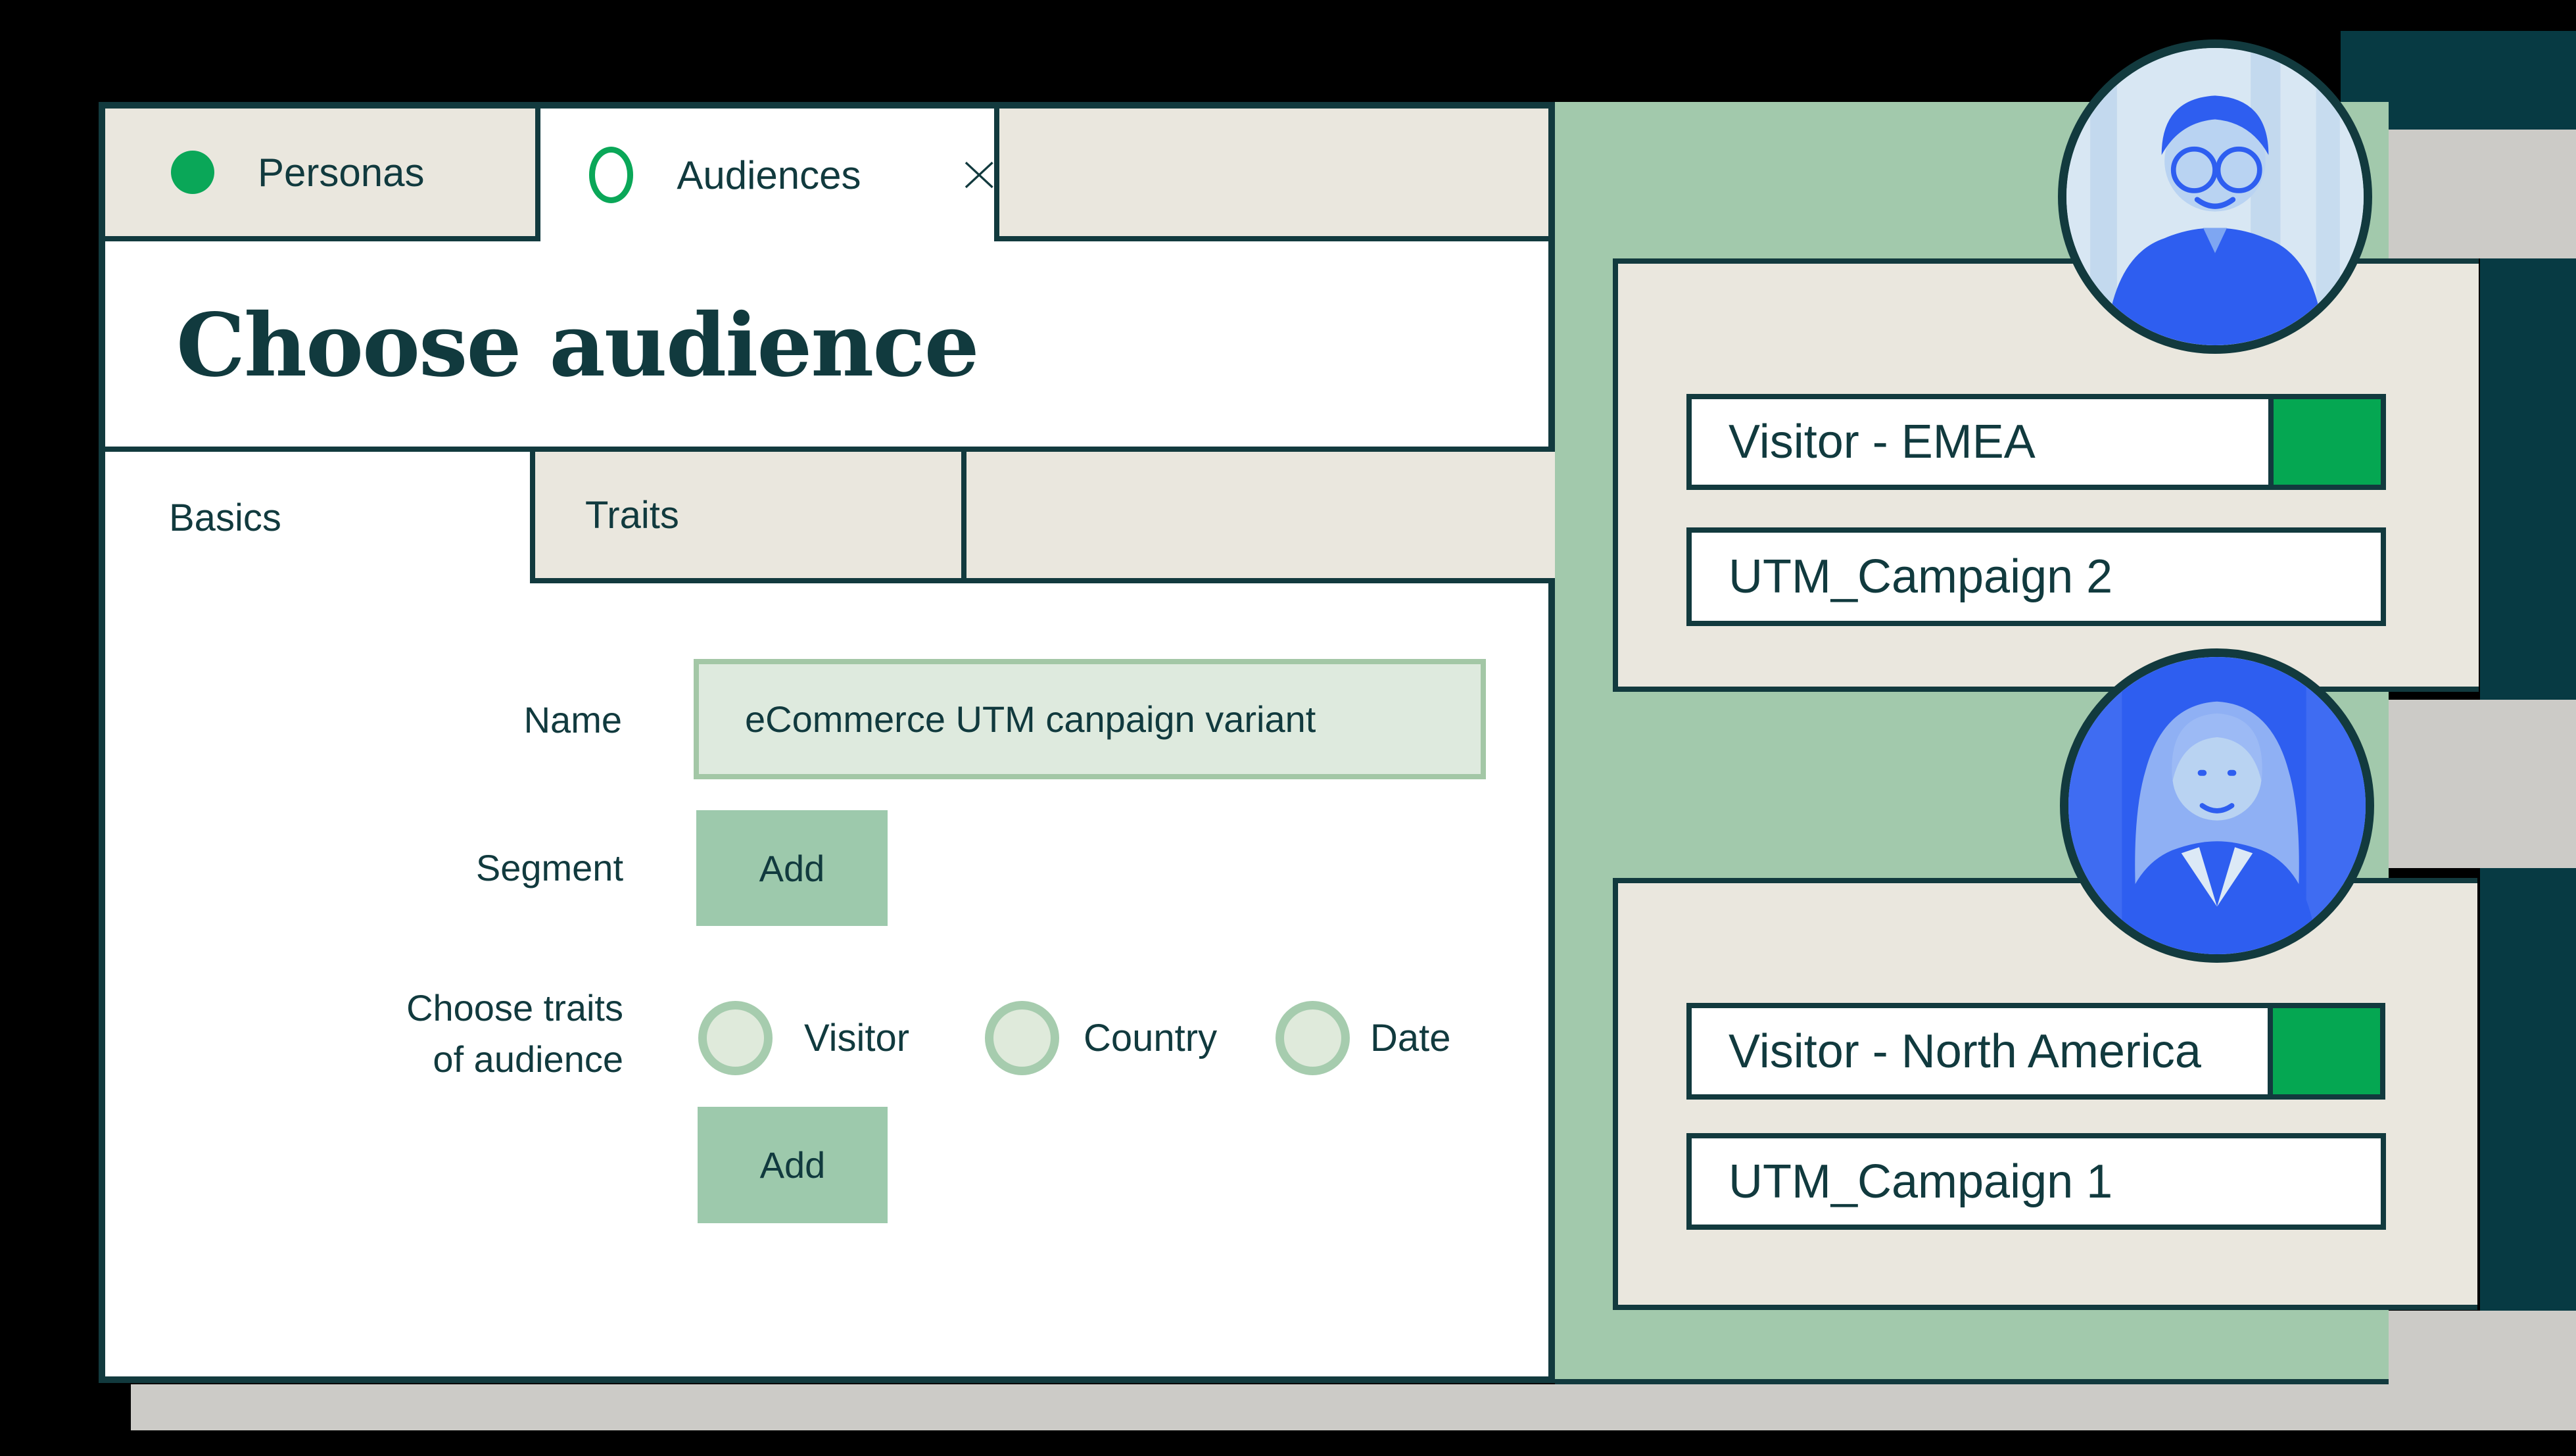 The height and width of the screenshot is (1456, 2576). Describe the element at coordinates (979, 175) in the screenshot. I see `close-icon` at that location.